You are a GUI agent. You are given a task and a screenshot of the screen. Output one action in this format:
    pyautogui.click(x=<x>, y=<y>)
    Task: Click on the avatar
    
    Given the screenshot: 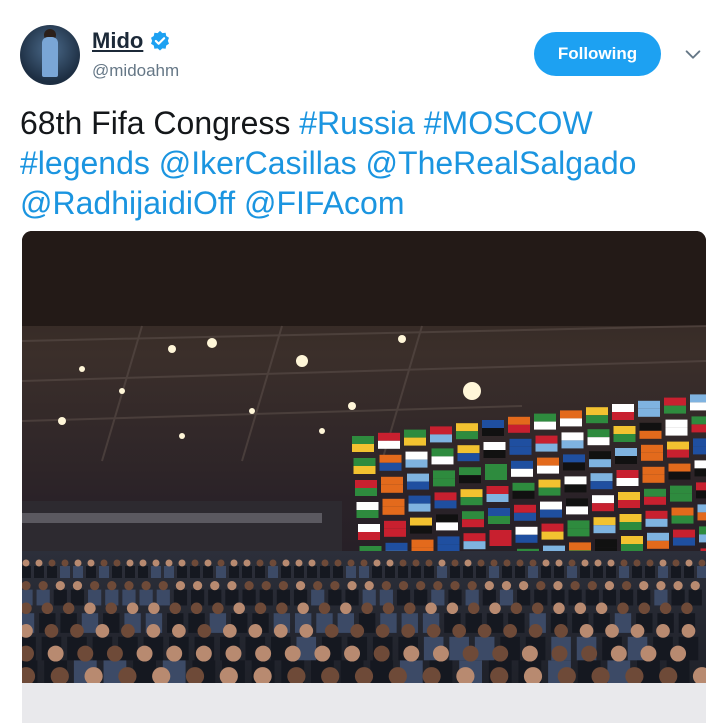 What is the action you would take?
    pyautogui.click(x=50, y=55)
    